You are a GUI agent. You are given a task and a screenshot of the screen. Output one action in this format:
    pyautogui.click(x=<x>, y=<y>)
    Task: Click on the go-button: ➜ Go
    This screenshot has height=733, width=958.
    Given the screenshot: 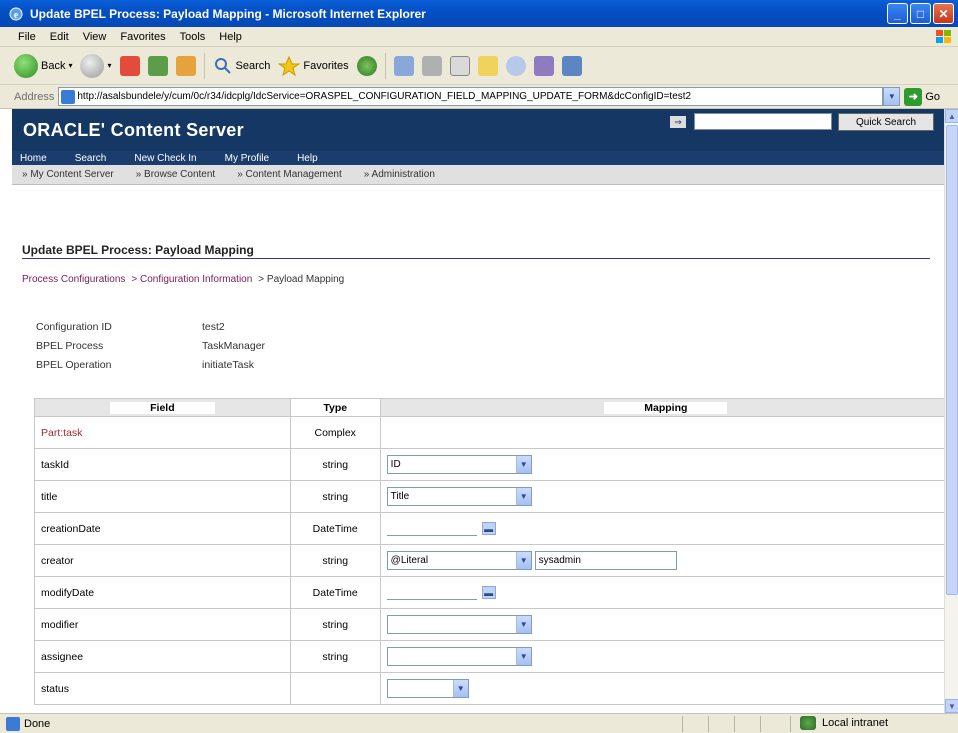 What is the action you would take?
    pyautogui.click(x=922, y=96)
    